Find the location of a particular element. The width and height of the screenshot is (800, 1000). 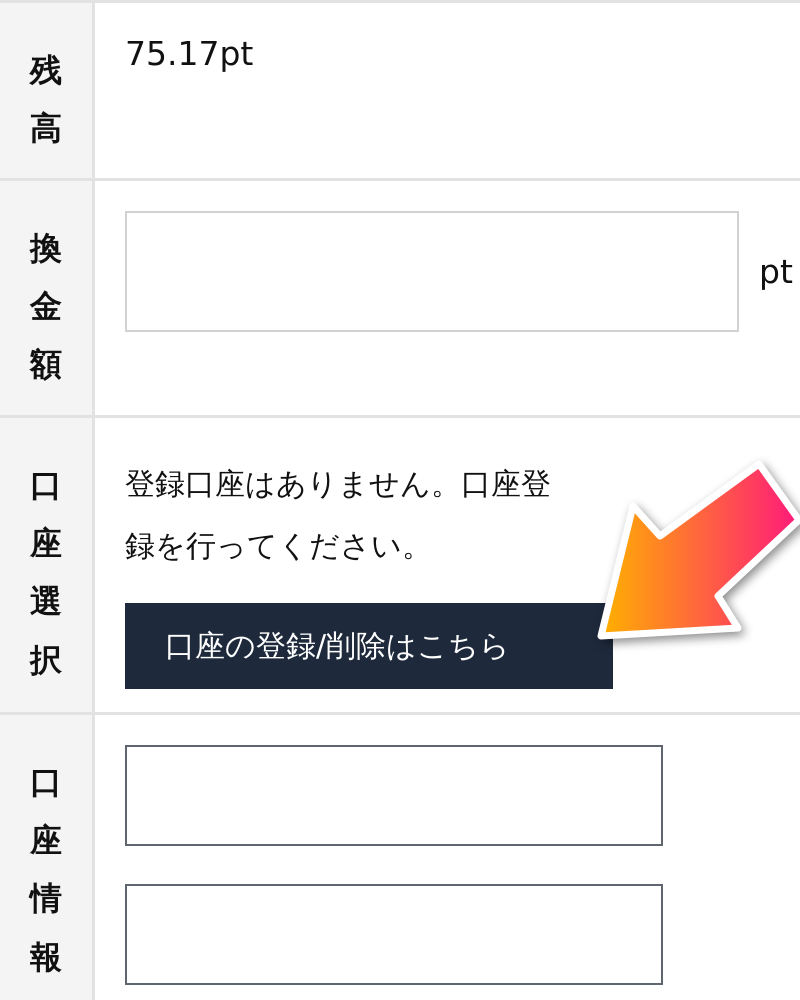

balance-value: 75.17pt is located at coordinates (189, 54).